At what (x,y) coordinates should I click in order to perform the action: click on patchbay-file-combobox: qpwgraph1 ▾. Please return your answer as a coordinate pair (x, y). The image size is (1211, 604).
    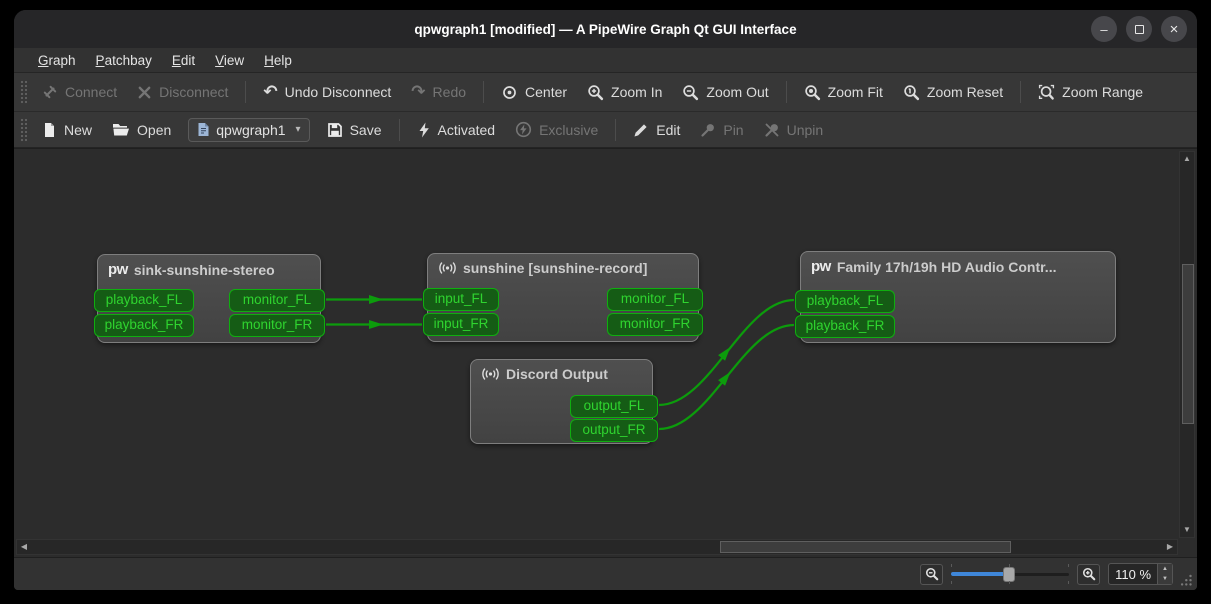
    Looking at the image, I should click on (249, 129).